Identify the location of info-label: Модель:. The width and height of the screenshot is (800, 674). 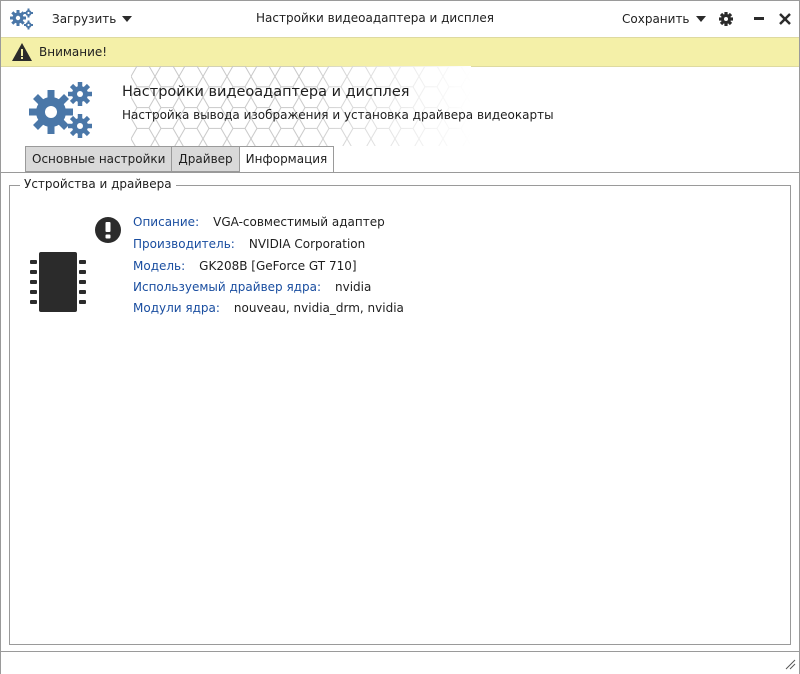
(159, 266).